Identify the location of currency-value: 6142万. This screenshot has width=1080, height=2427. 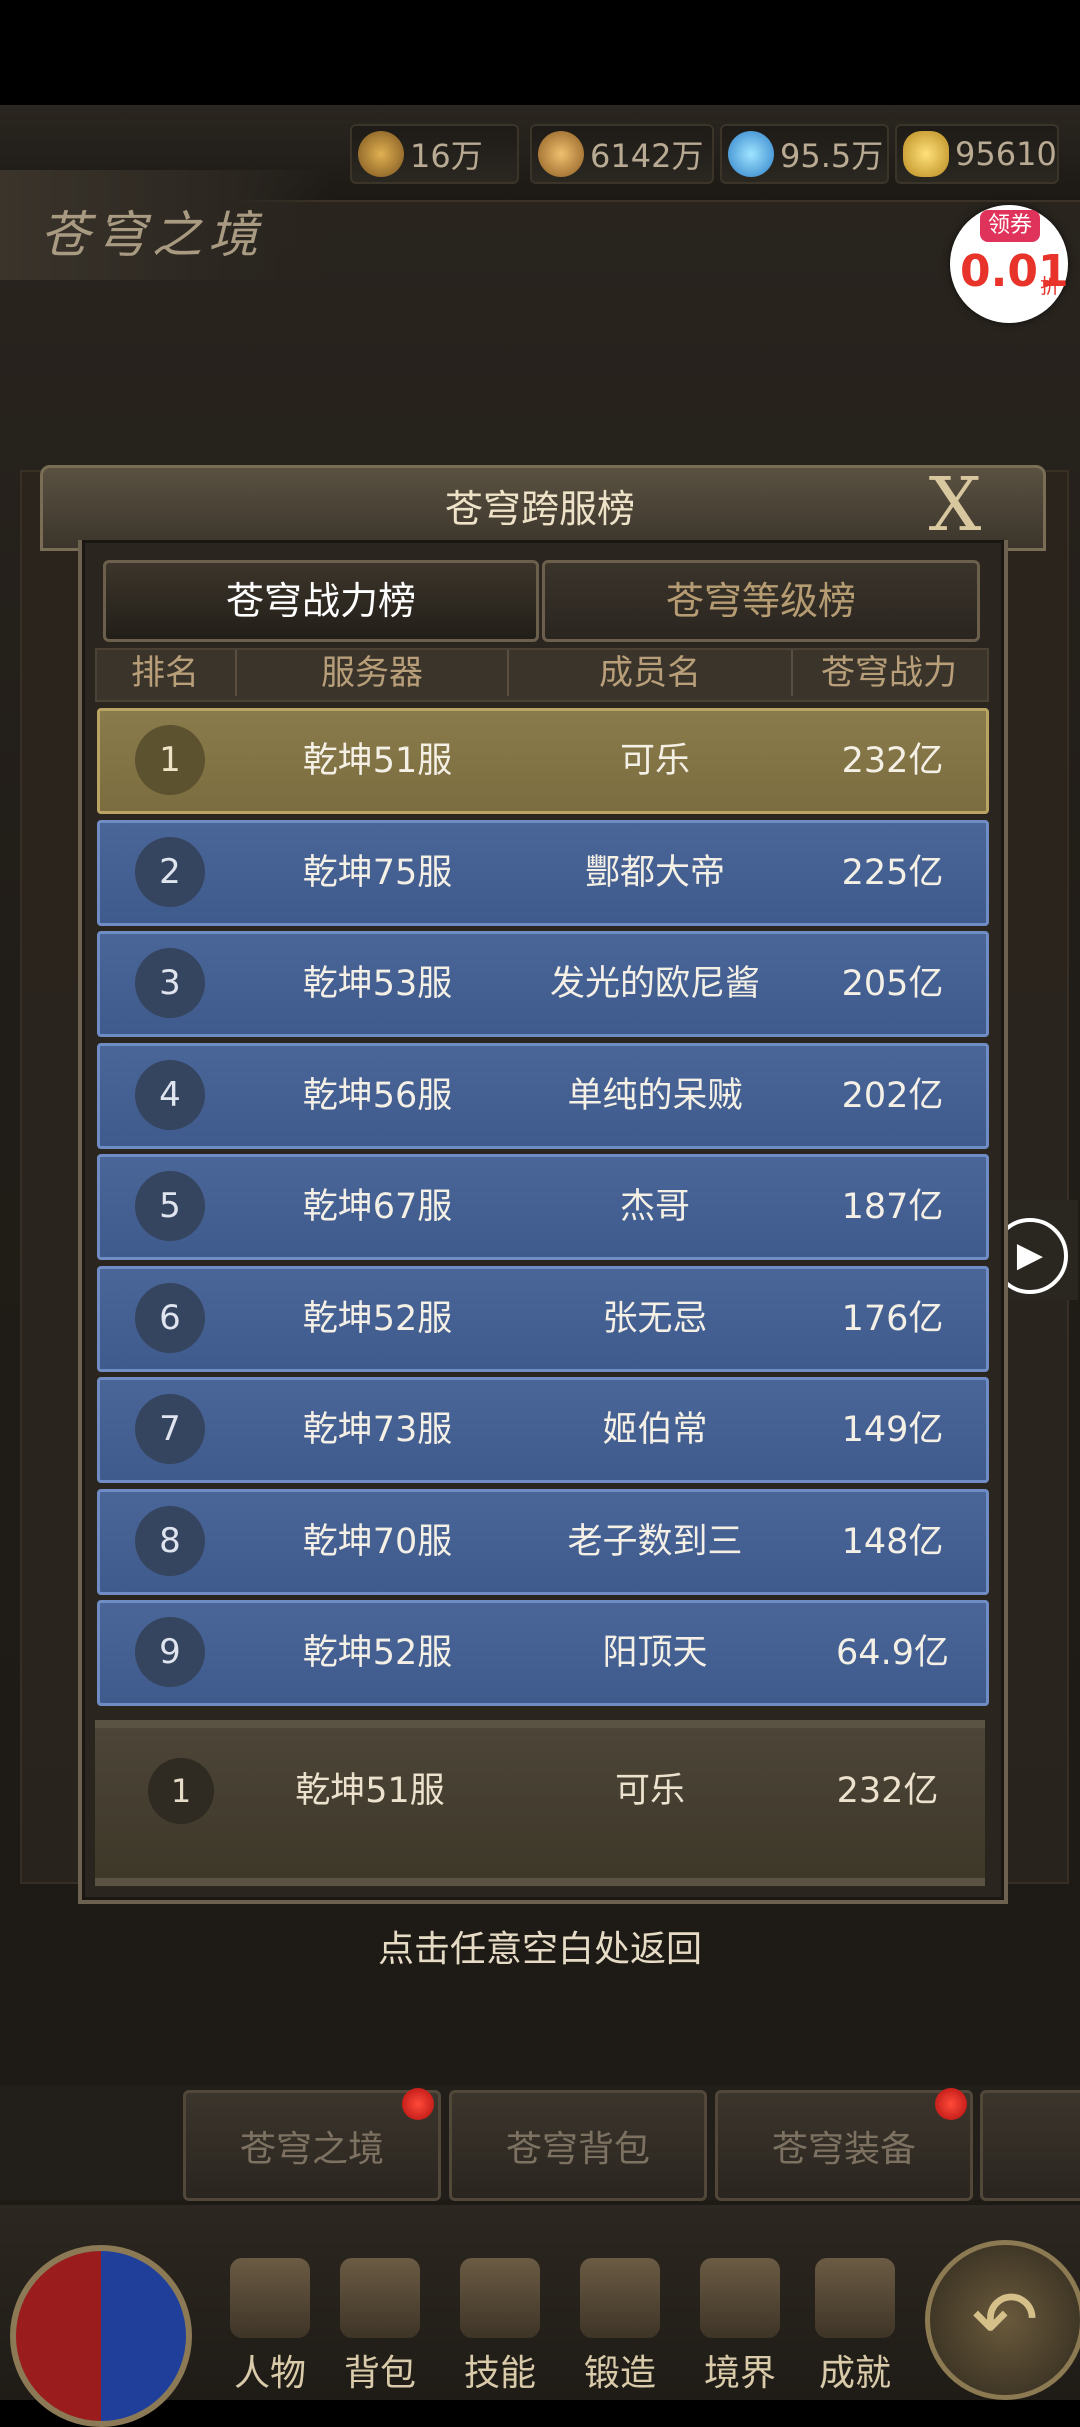
(647, 156).